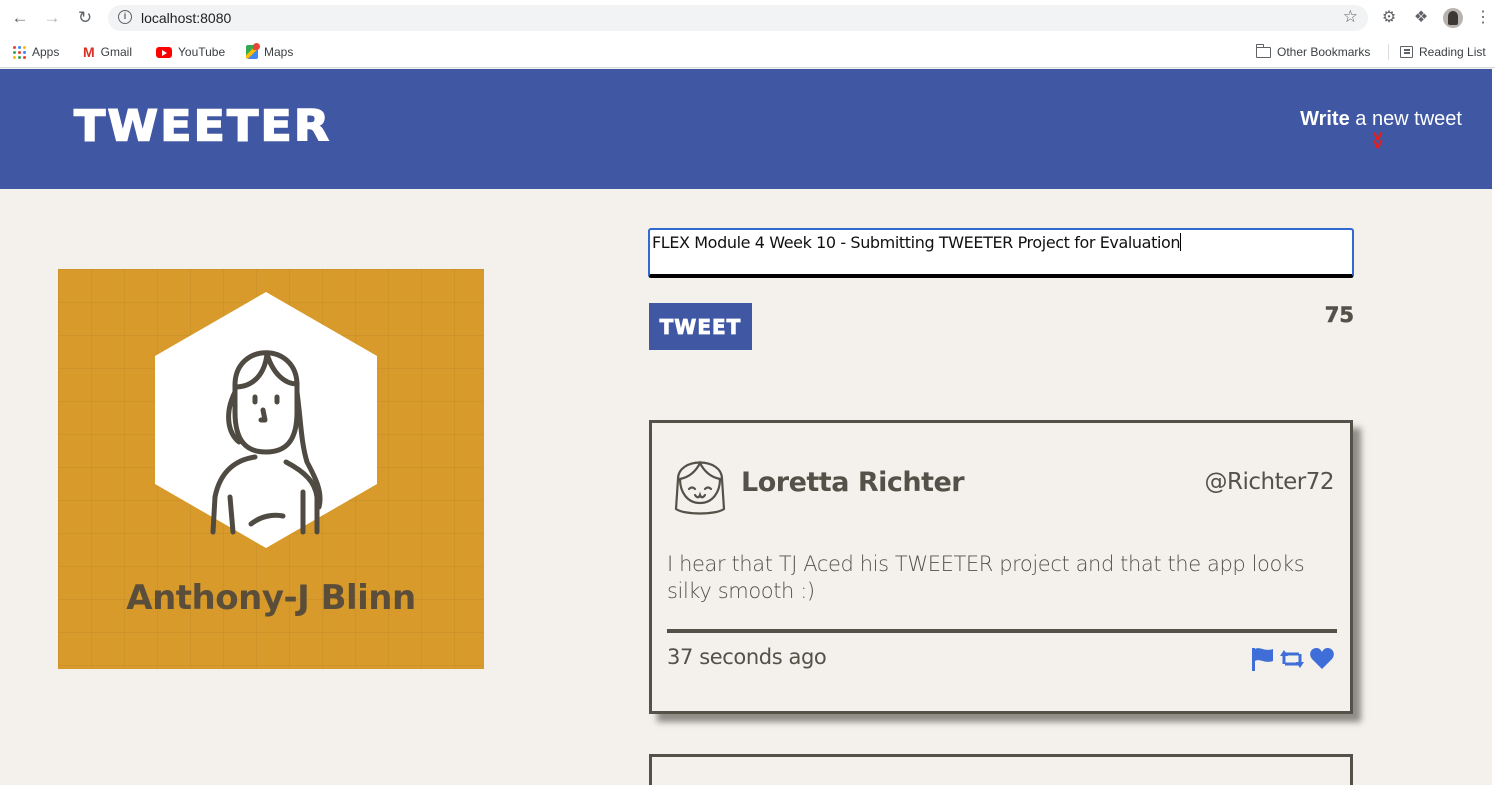 The image size is (1495, 785). I want to click on bookmark-apps: Apps, so click(36, 52).